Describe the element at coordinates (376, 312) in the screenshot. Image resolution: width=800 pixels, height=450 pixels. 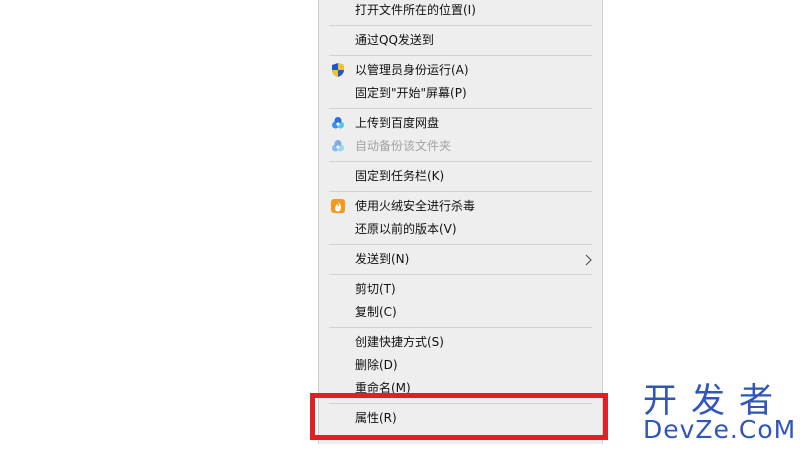
I see `menu-item-label: 复制(C)` at that location.